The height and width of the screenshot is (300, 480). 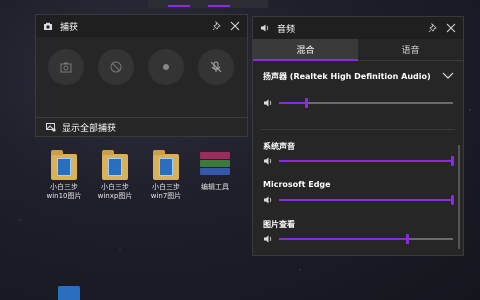 What do you see at coordinates (208, 4) in the screenshot?
I see `game-bar-top-strip` at bounding box center [208, 4].